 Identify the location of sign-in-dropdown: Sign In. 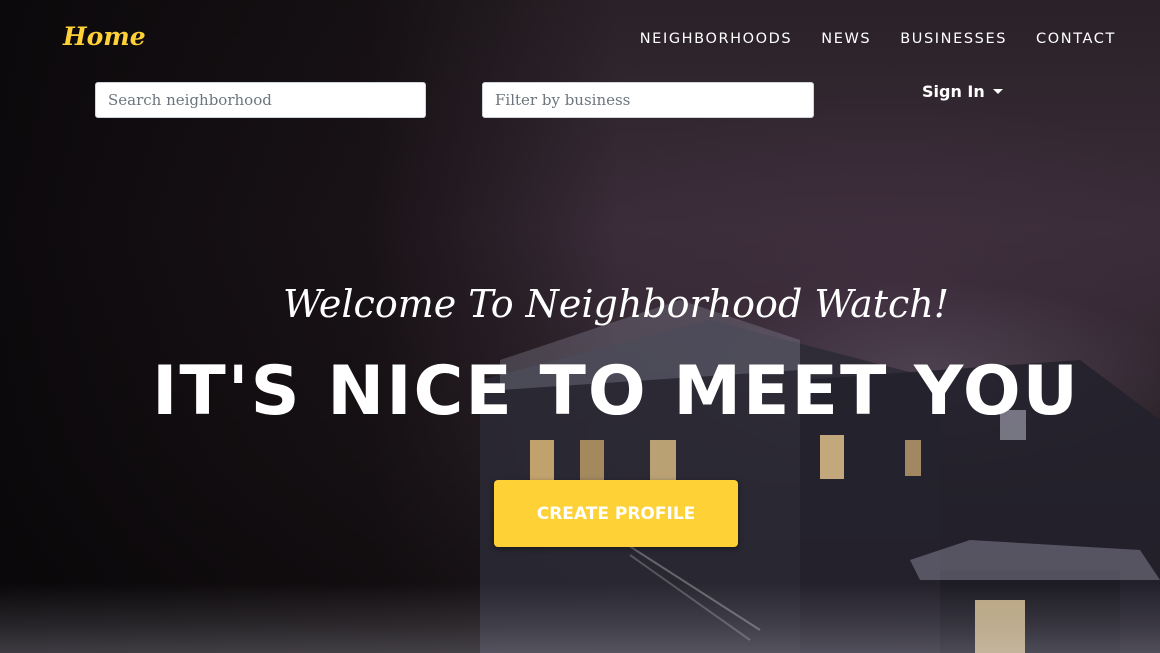
(962, 91).